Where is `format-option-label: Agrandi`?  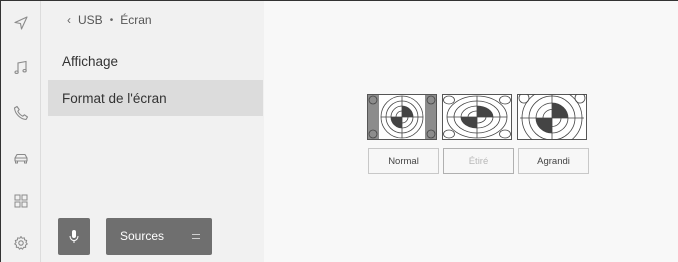 format-option-label: Agrandi is located at coordinates (553, 161).